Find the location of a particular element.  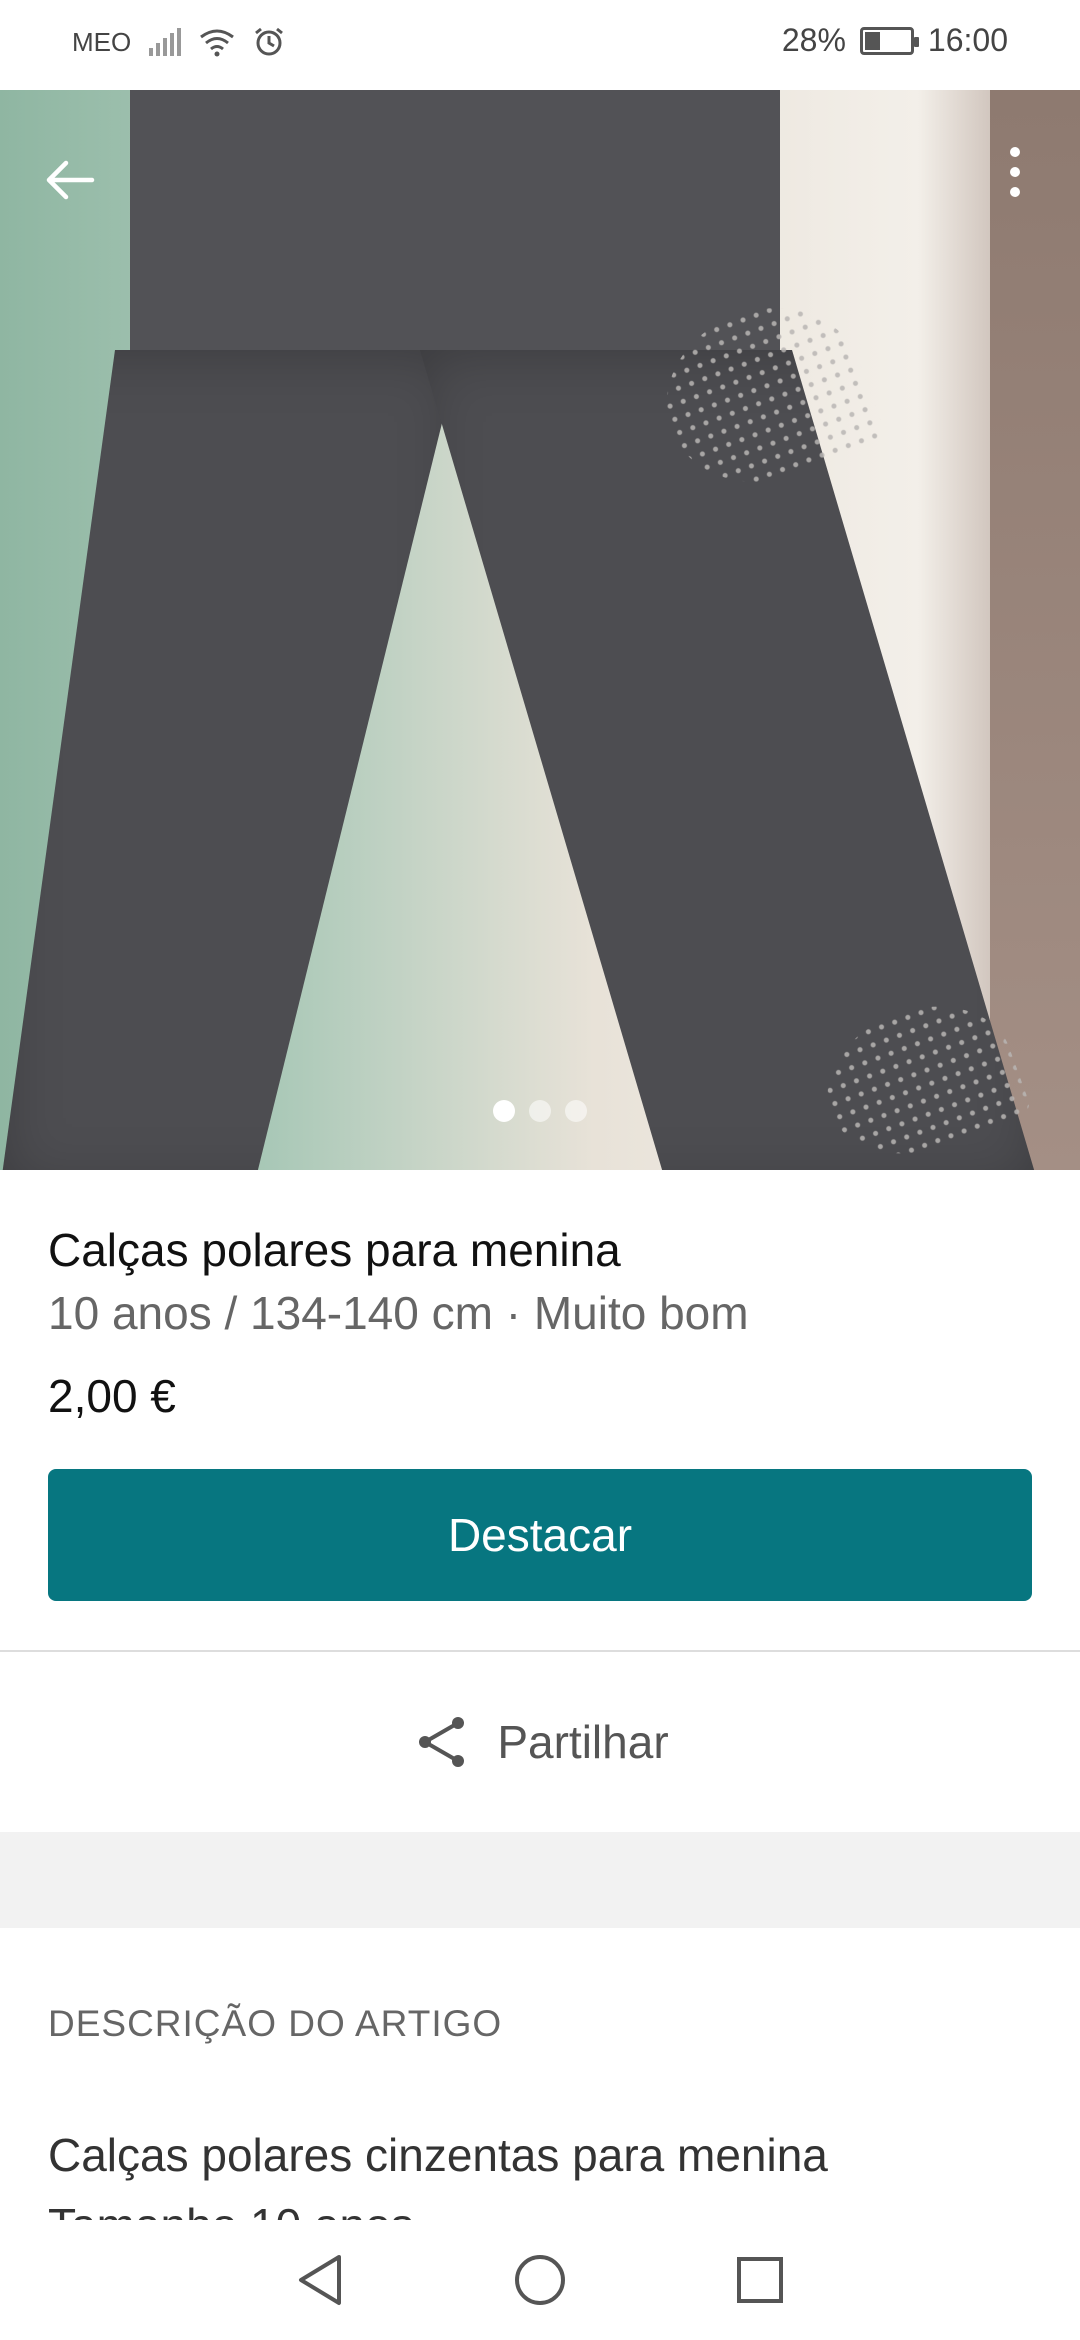

status-left: MEO is located at coordinates (178, 42).